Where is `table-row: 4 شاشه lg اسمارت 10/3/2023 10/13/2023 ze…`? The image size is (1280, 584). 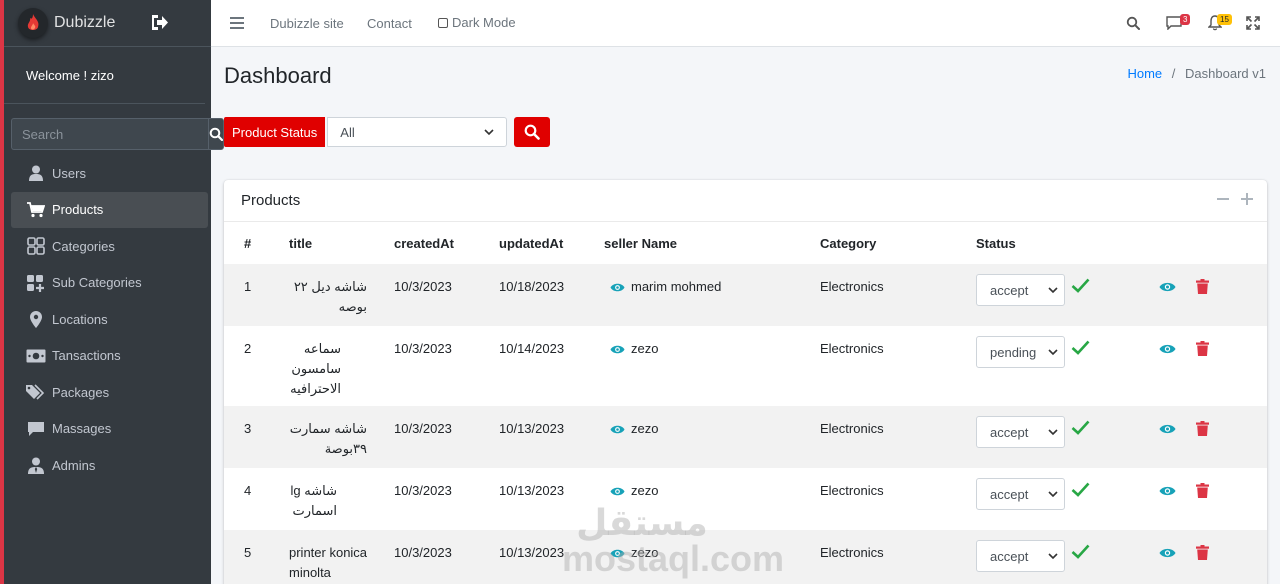
table-row: 4 شاشه lg اسمارت 10/3/2023 10/13/2023 ze… is located at coordinates (745, 499).